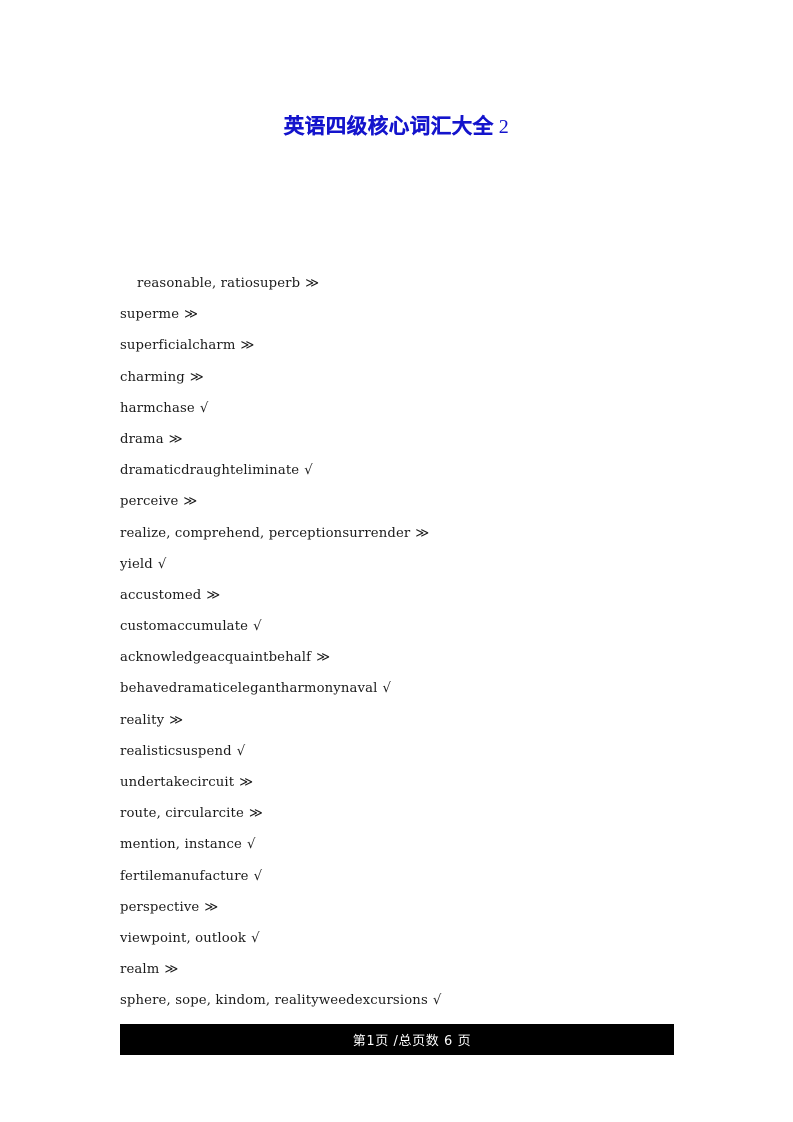  What do you see at coordinates (400, 876) in the screenshot?
I see `word-list-item: fertilemanufacture √` at bounding box center [400, 876].